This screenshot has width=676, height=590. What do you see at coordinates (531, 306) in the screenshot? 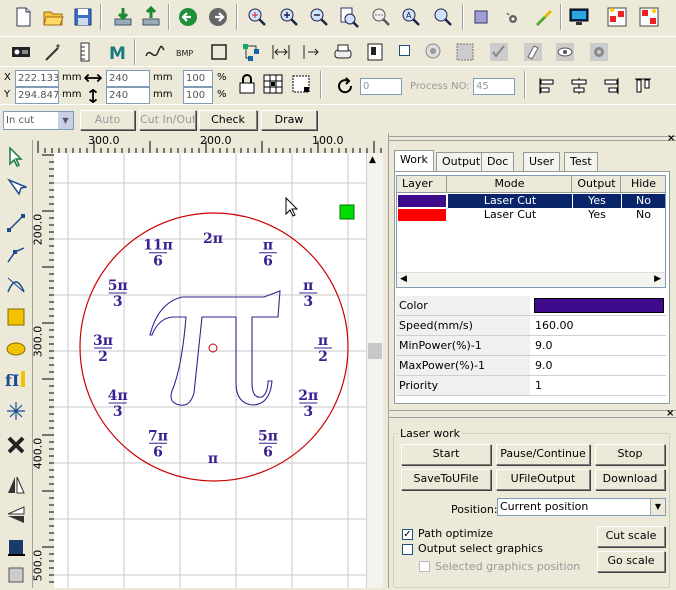
I see `prop-color-row: Color` at bounding box center [531, 306].